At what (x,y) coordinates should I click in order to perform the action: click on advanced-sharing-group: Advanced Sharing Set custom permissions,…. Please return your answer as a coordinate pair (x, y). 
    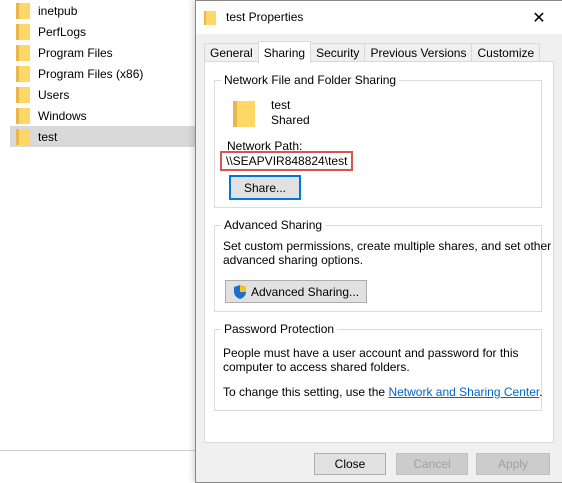
    Looking at the image, I should click on (382, 265).